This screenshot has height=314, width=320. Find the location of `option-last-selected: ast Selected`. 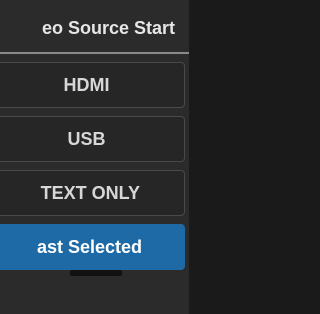

option-last-selected: ast Selected is located at coordinates (92, 247).